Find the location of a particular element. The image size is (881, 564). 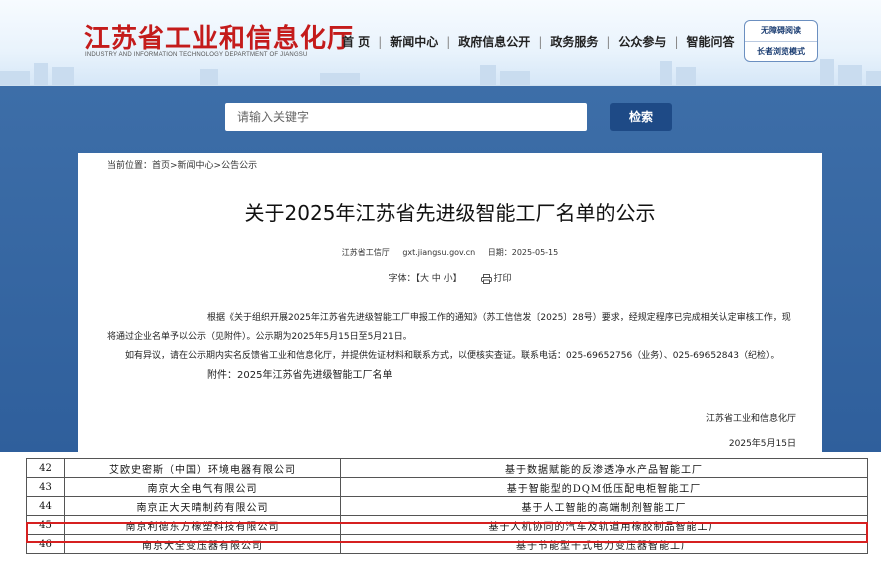

article-meta: 江苏省工信厅 gxt.jiangsu.gov.cn 日期：2025-05-15 is located at coordinates (450, 252).